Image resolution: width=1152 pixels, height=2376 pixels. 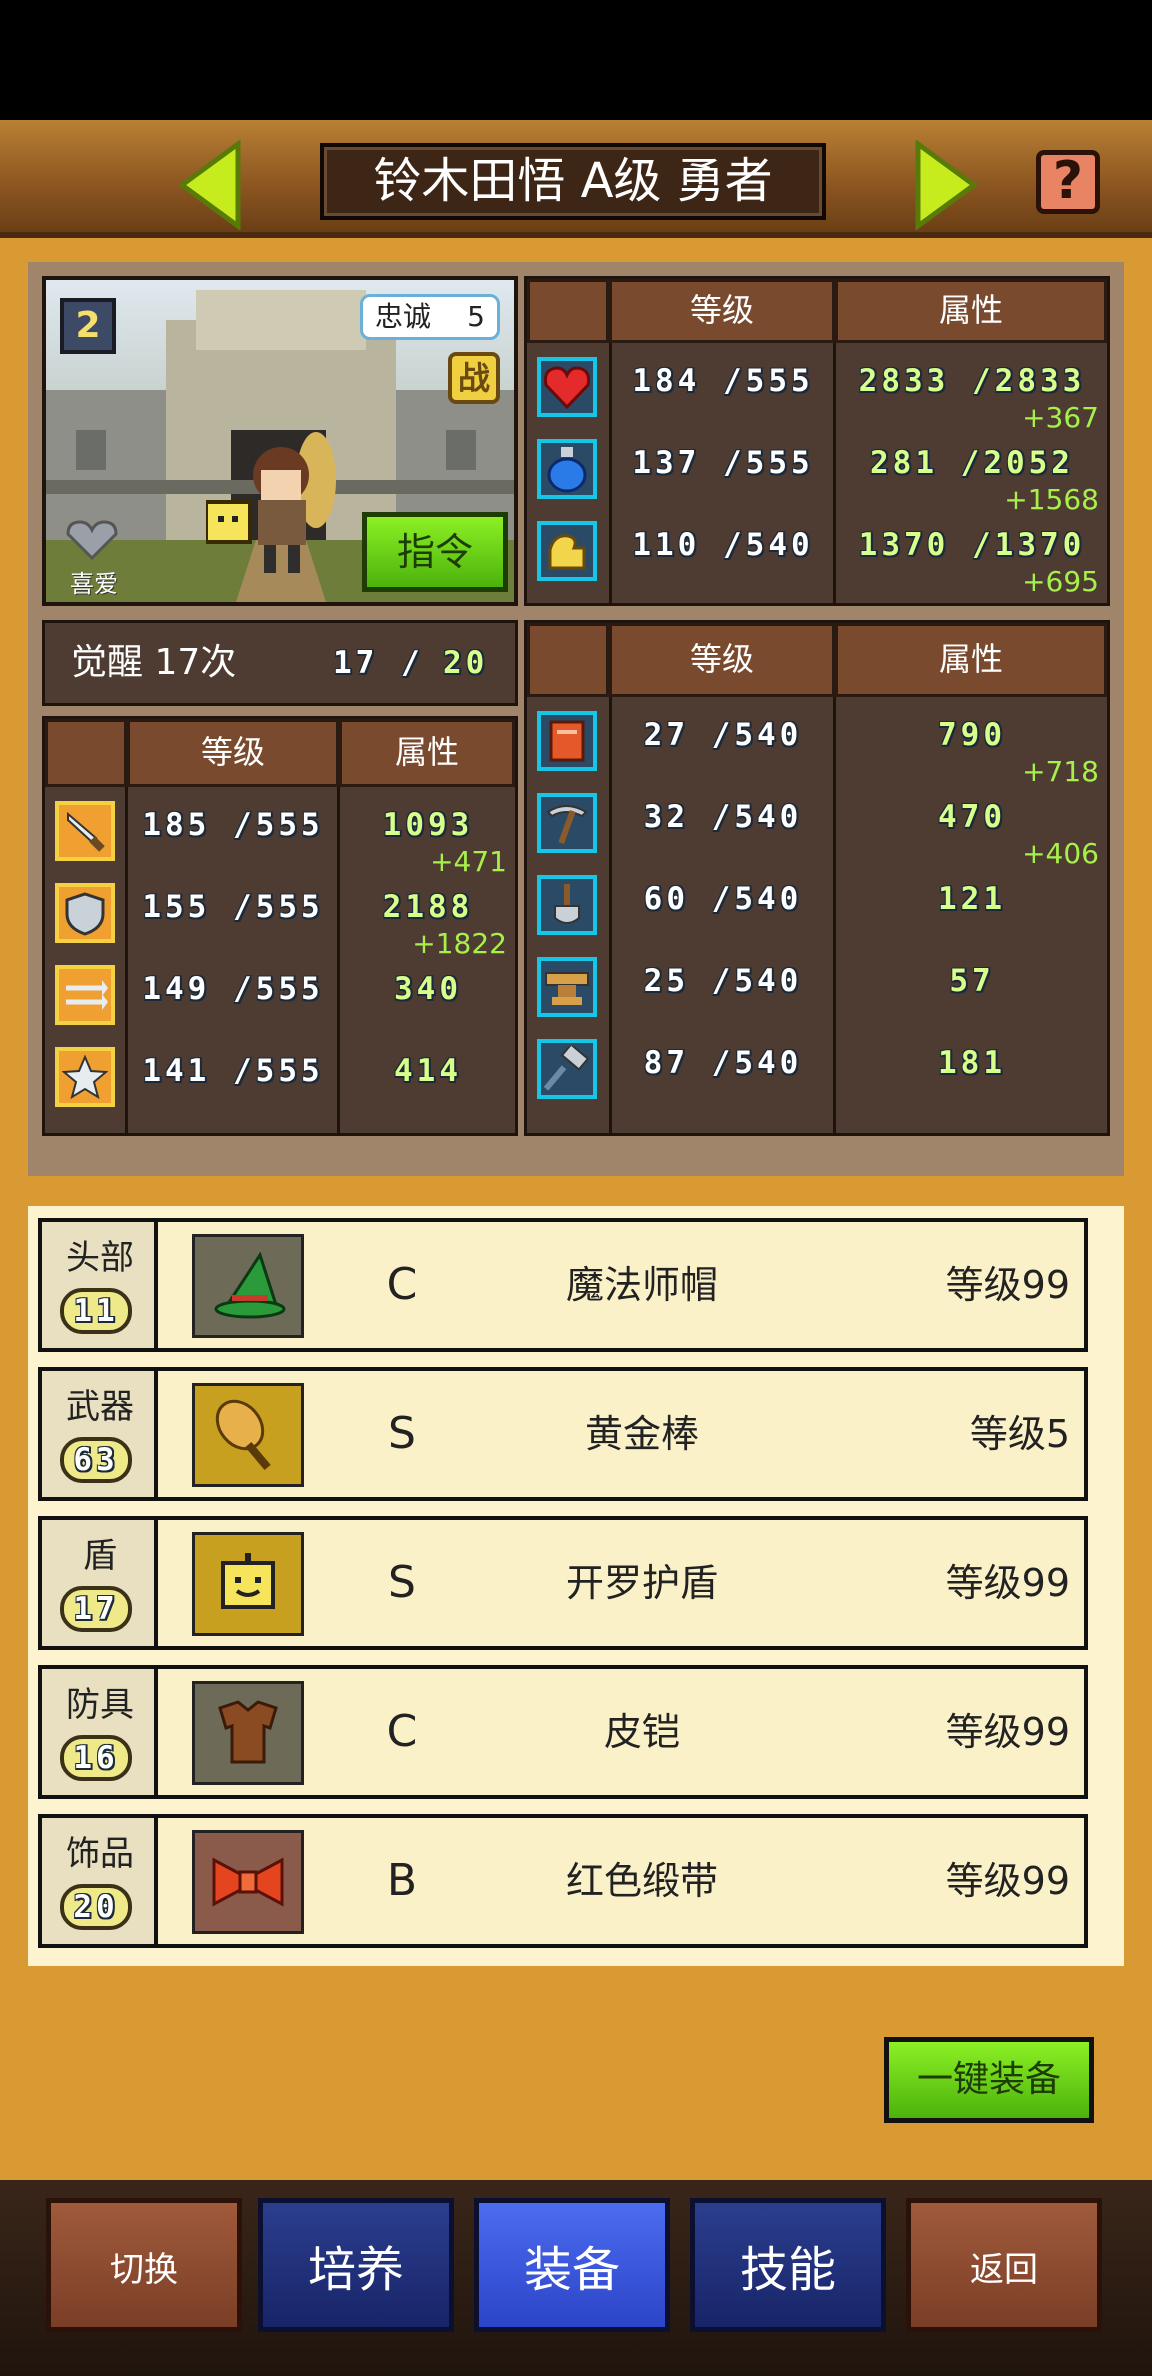 I want to click on work-row: 25 /540 57, so click(x=817, y=986).